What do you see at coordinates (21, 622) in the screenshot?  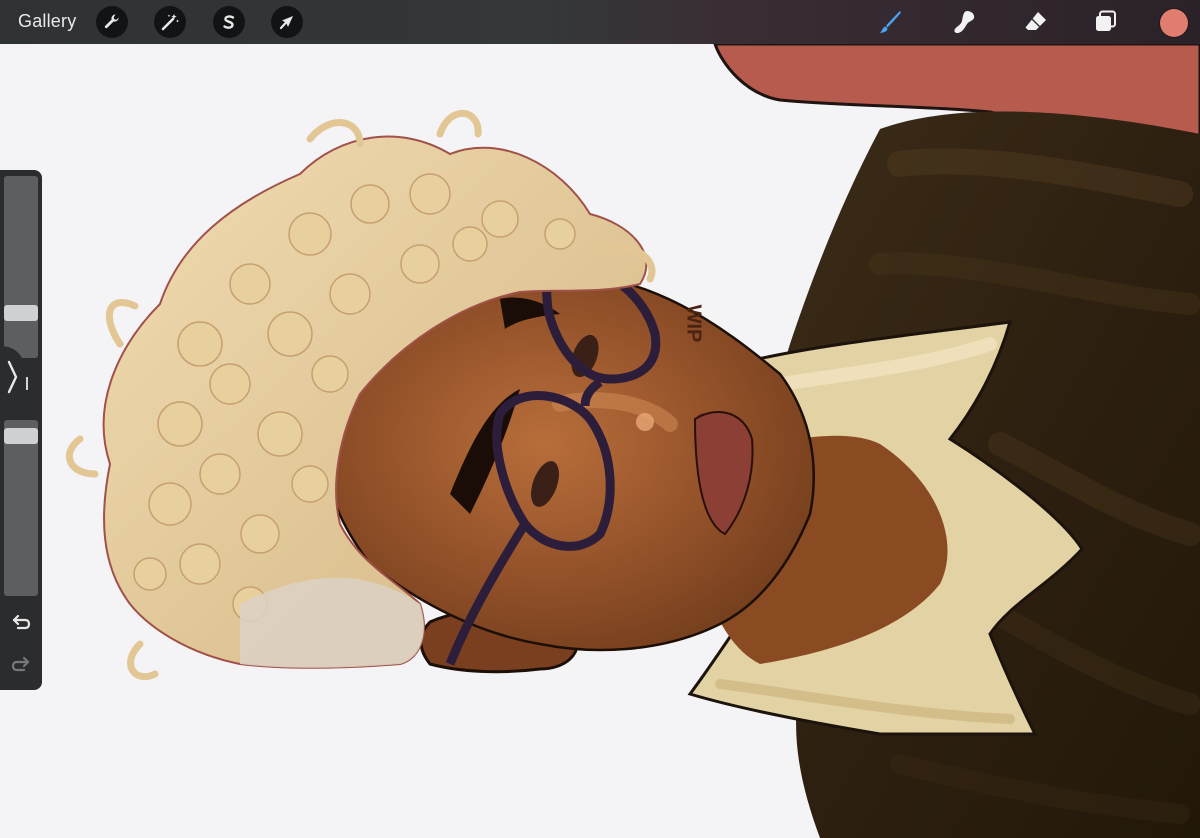 I see `undo-icon` at bounding box center [21, 622].